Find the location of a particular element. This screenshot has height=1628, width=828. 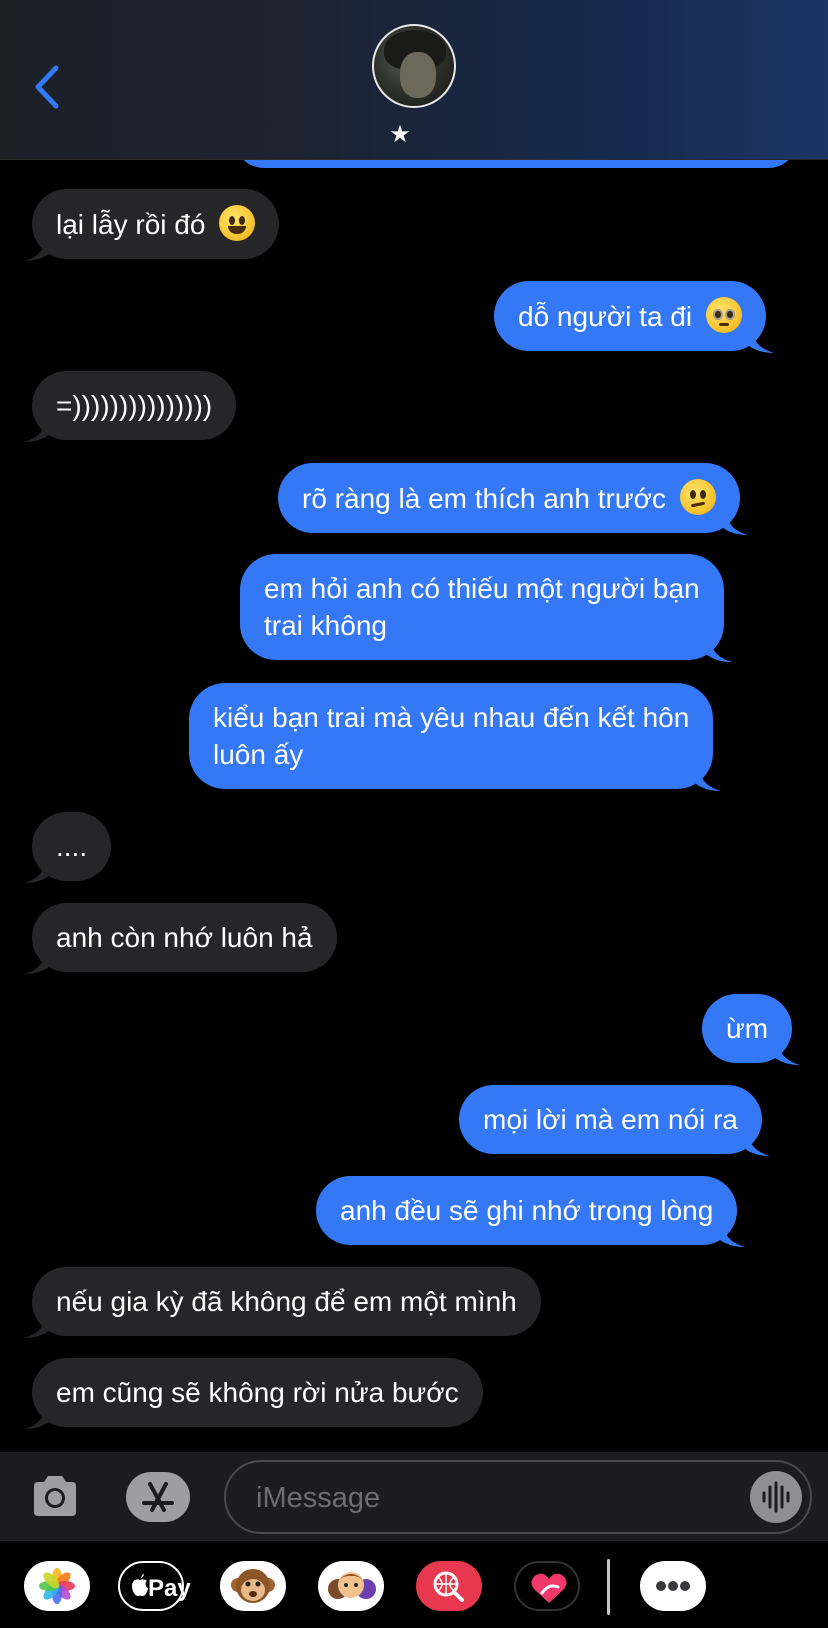

memoji-stickers-button is located at coordinates (351, 1586).